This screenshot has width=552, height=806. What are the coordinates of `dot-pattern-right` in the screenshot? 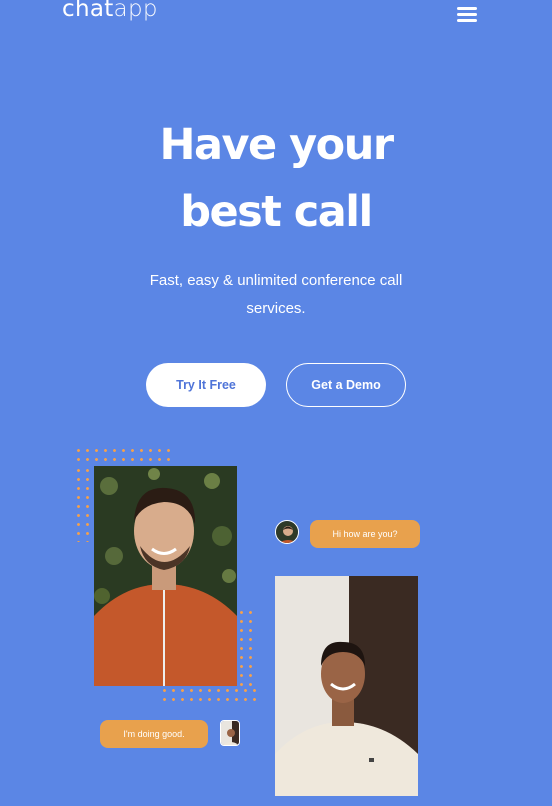 It's located at (247, 647).